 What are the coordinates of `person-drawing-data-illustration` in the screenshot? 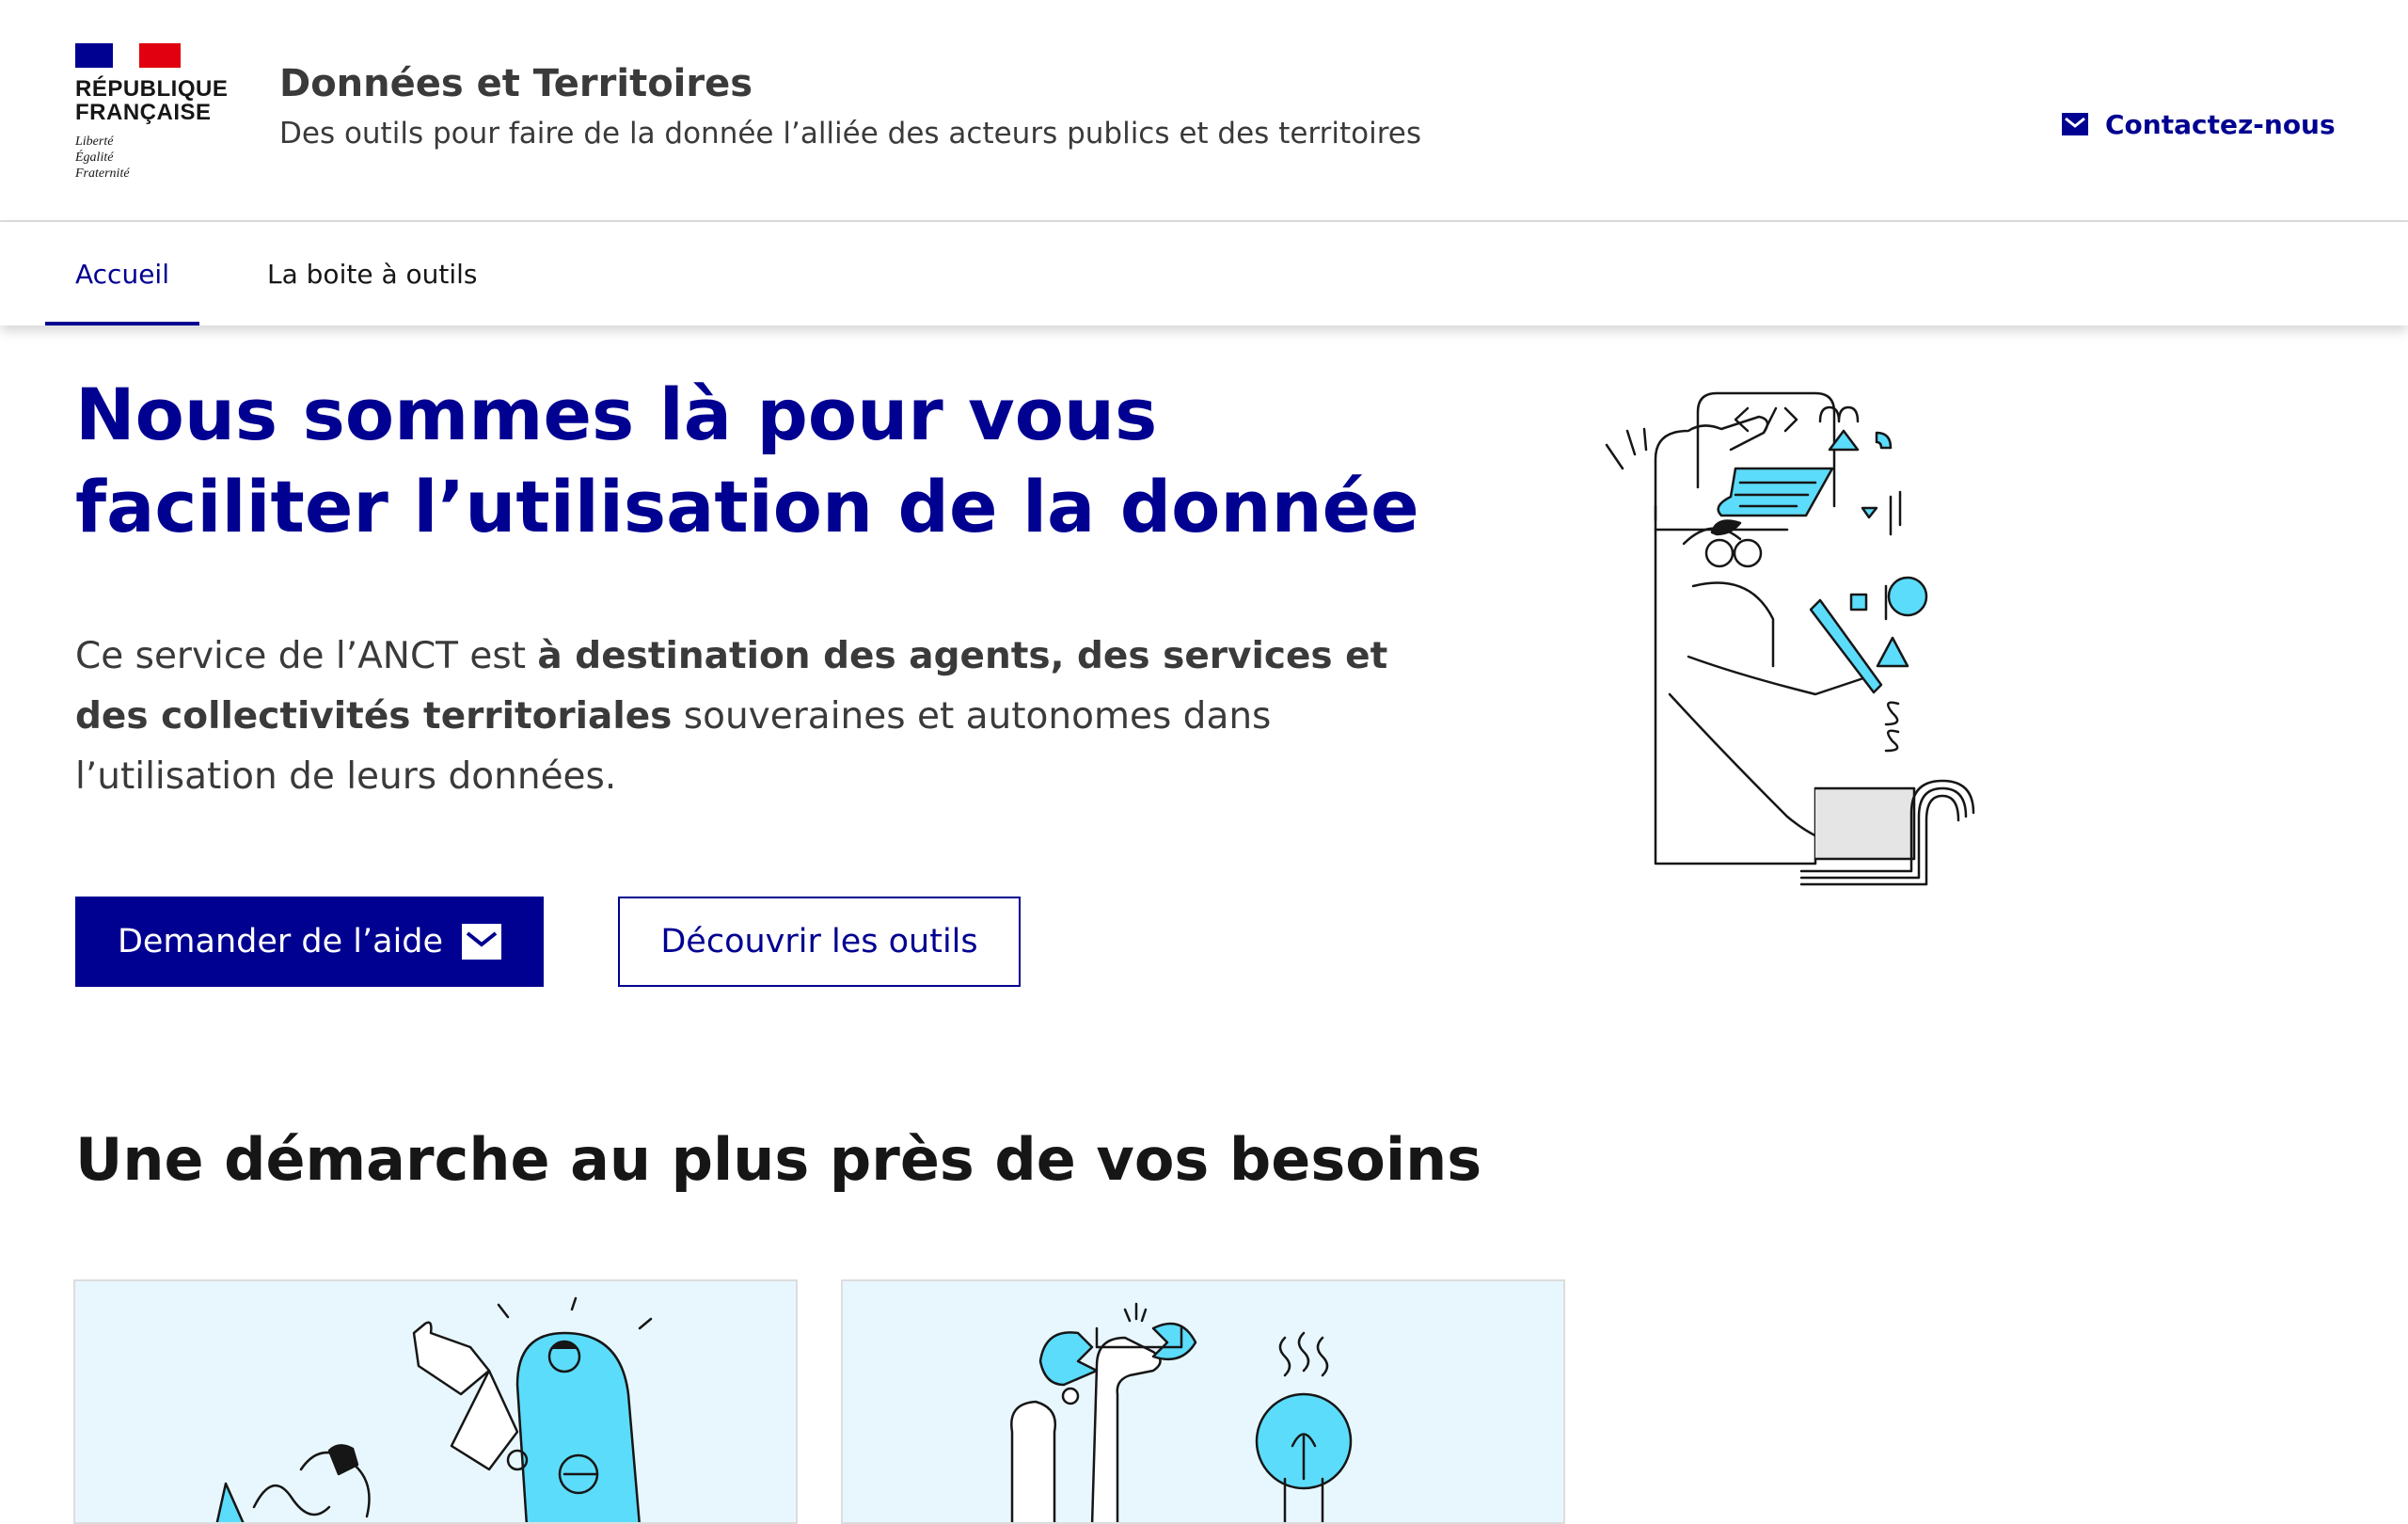 It's located at (1790, 639).